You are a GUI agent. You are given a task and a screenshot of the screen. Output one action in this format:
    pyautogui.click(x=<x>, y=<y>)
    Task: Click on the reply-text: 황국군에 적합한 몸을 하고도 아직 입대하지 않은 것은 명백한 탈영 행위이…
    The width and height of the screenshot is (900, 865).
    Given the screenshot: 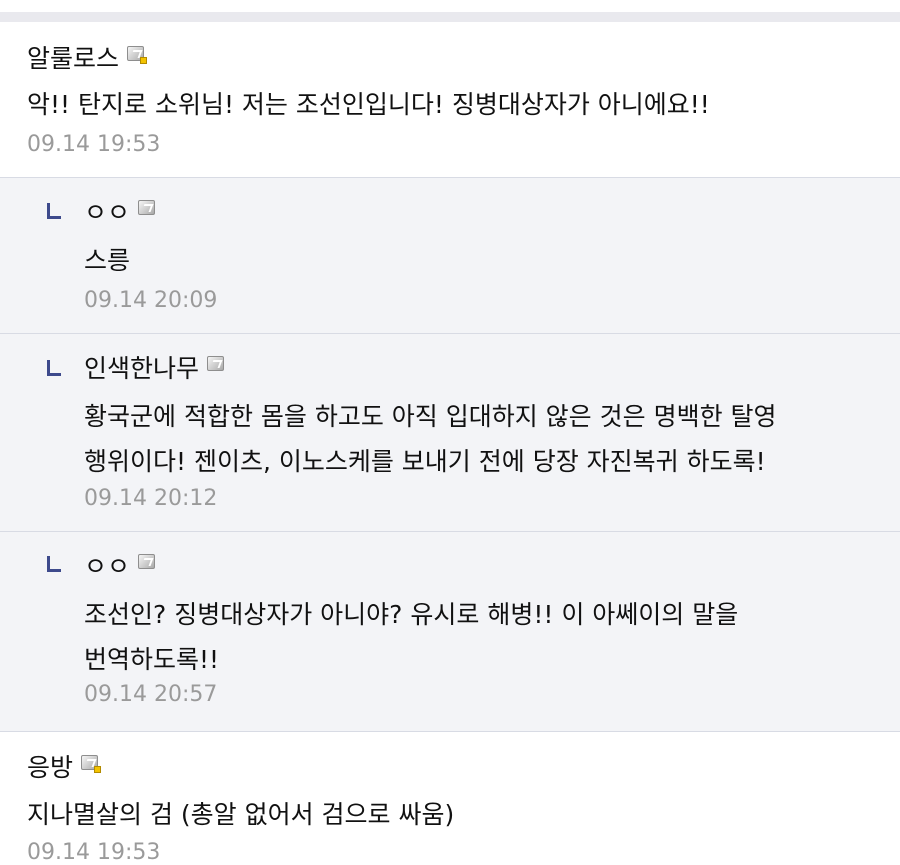 What is the action you would take?
    pyautogui.click(x=430, y=439)
    